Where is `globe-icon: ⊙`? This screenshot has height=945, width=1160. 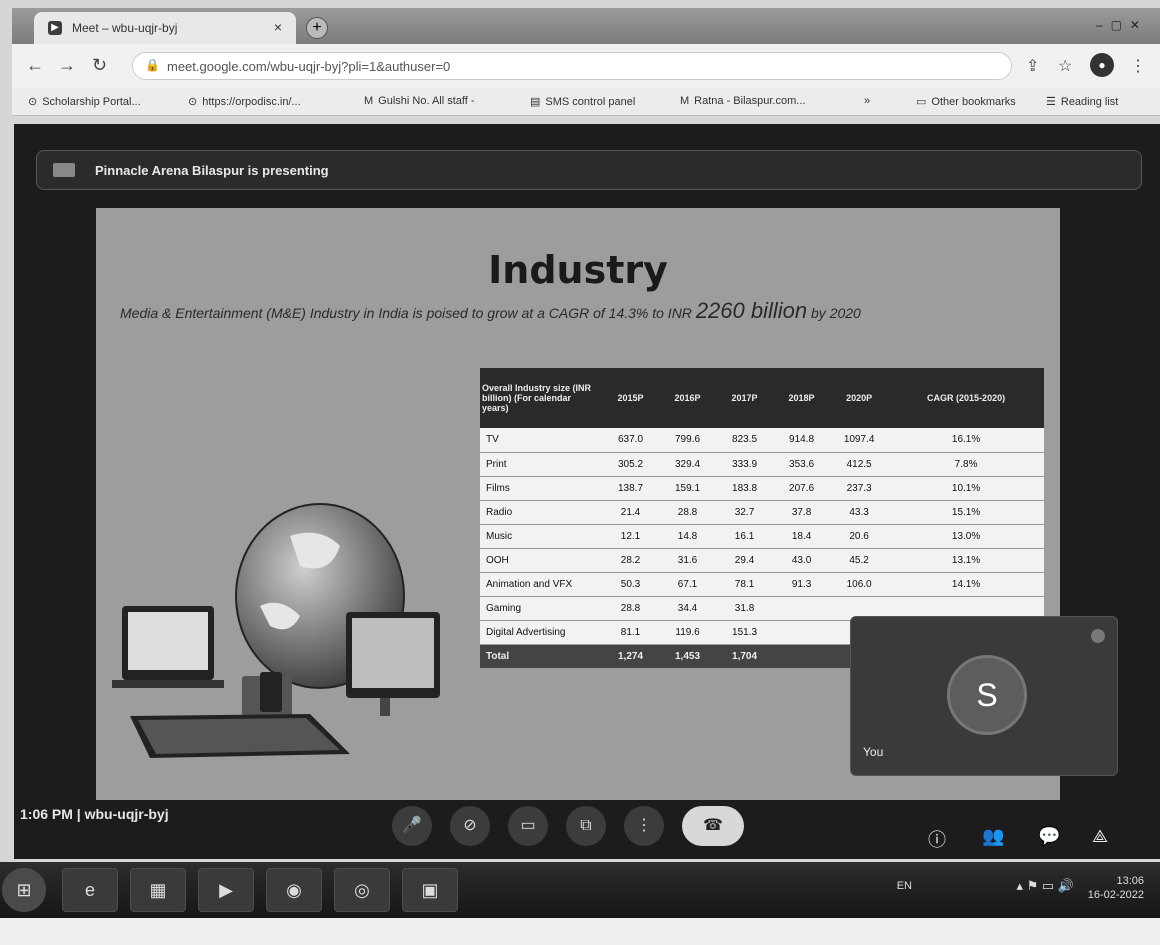
globe-icon: ⊙ is located at coordinates (193, 102).